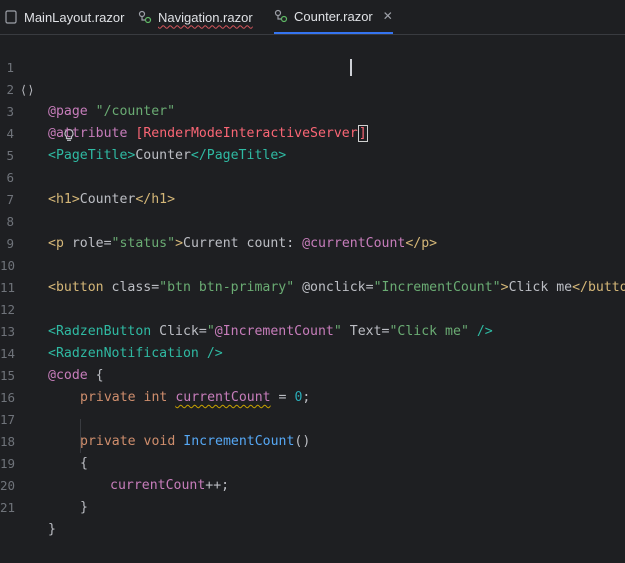  What do you see at coordinates (312, 418) in the screenshot?
I see `code-line: 17 private void IncrementCount()` at bounding box center [312, 418].